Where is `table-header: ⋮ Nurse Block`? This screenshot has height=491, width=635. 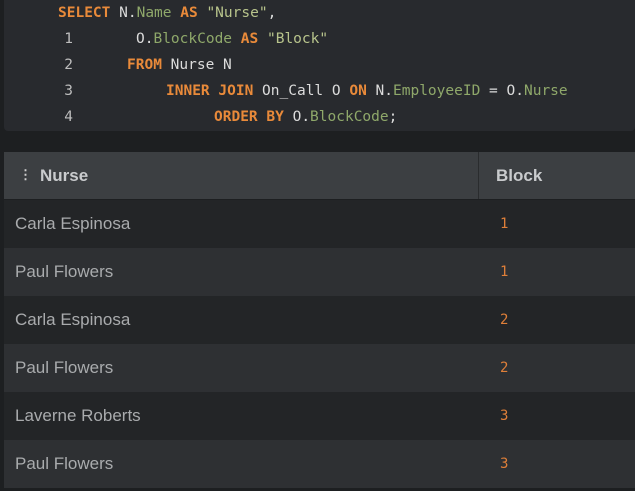
table-header: ⋮ Nurse Block is located at coordinates (319, 175).